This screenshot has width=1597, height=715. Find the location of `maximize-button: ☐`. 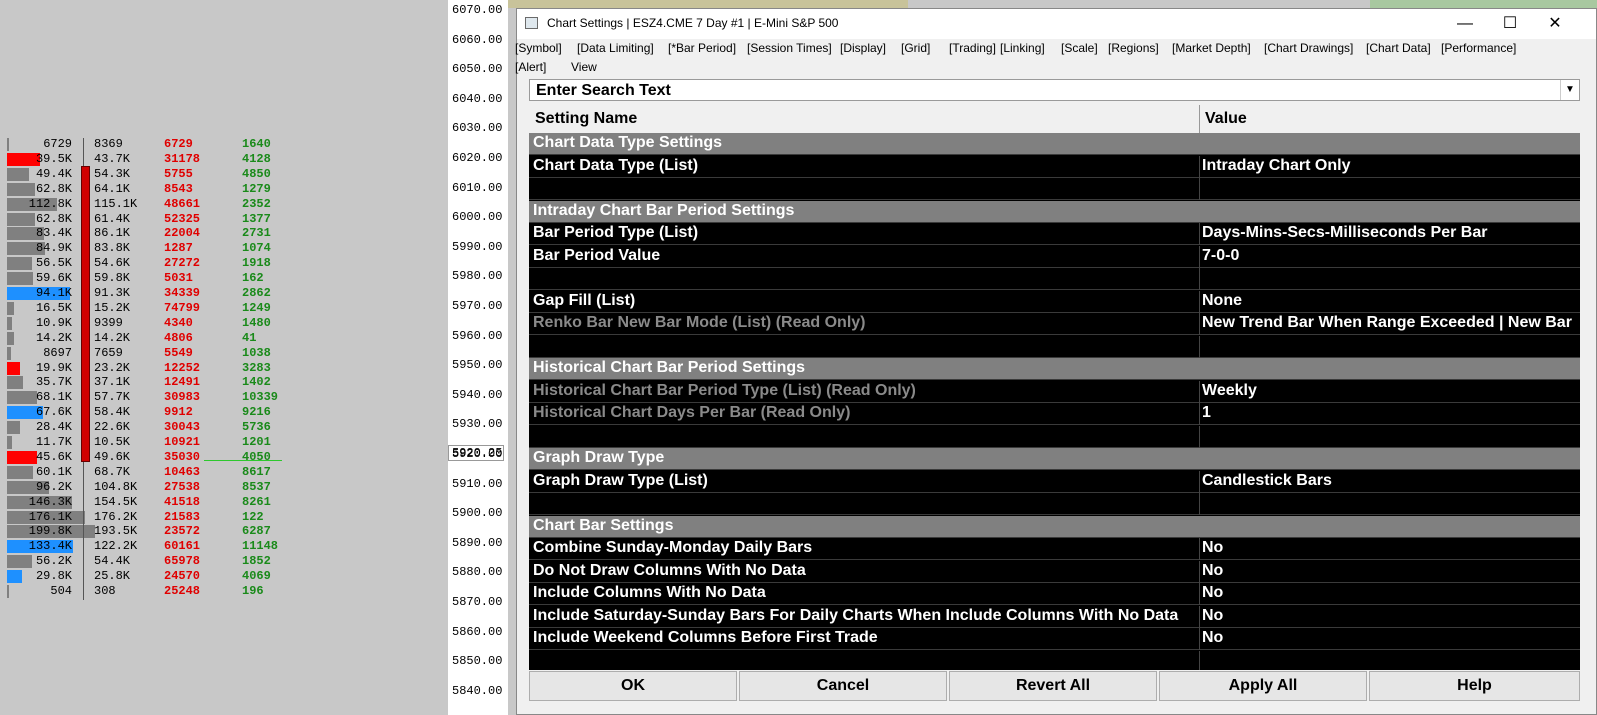

maximize-button: ☐ is located at coordinates (1510, 24).